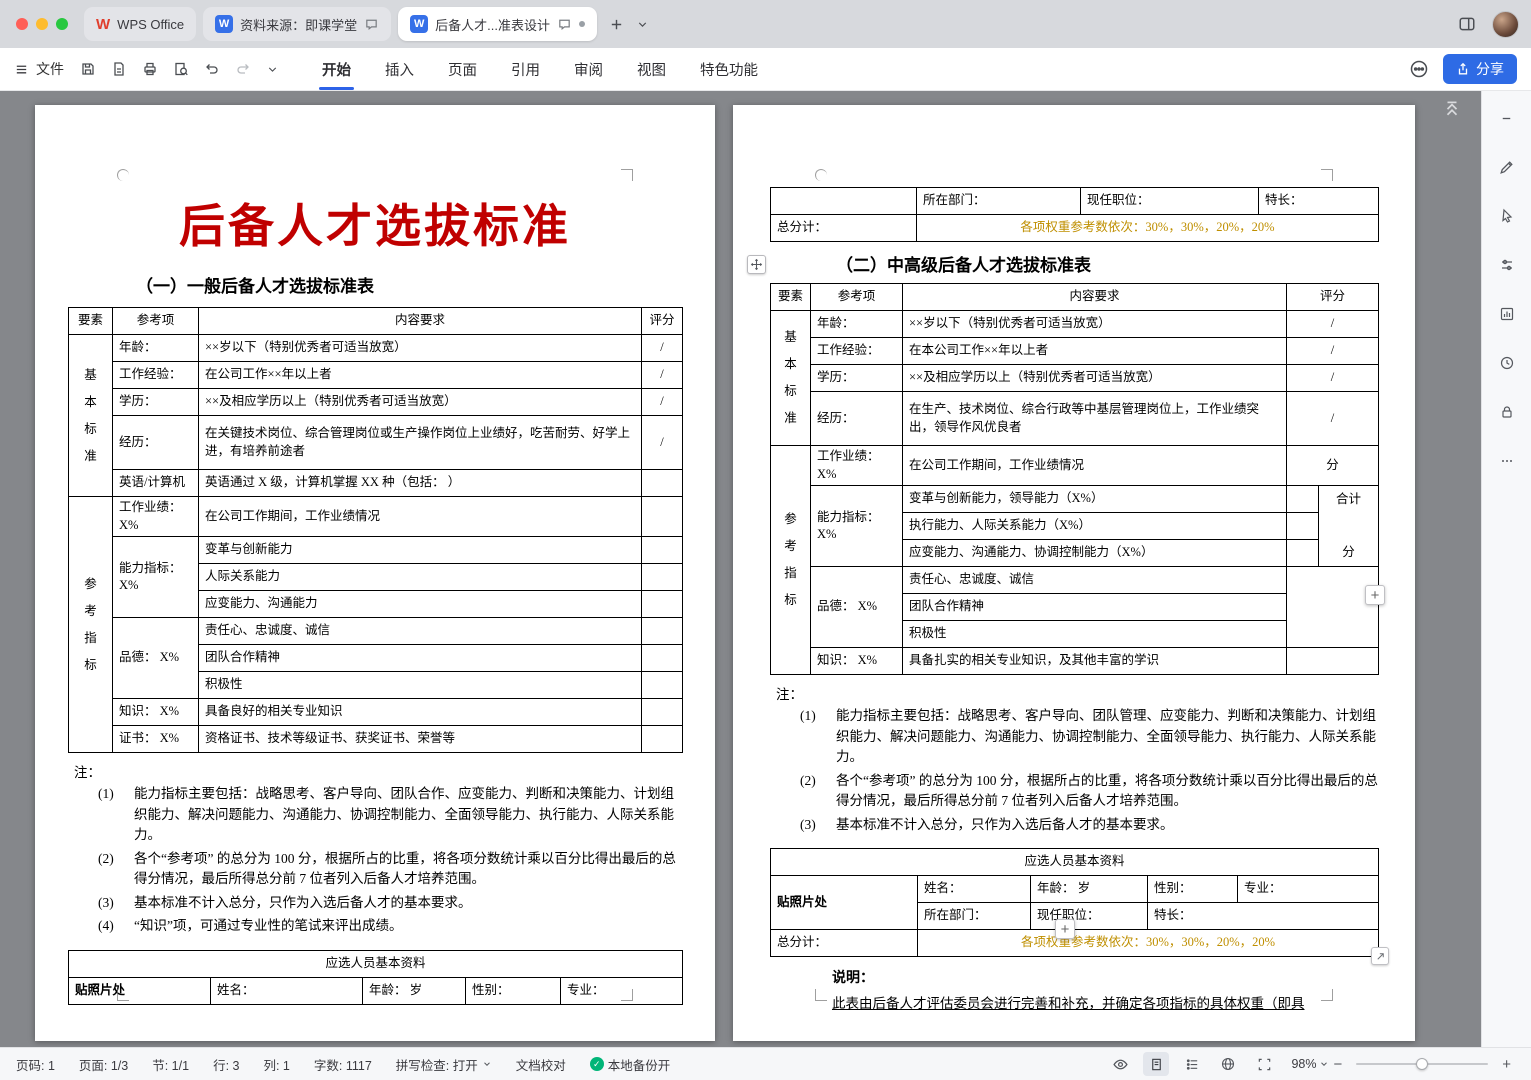 The width and height of the screenshot is (1531, 1080). What do you see at coordinates (662, 402) in the screenshot?
I see `table-cell: /` at bounding box center [662, 402].